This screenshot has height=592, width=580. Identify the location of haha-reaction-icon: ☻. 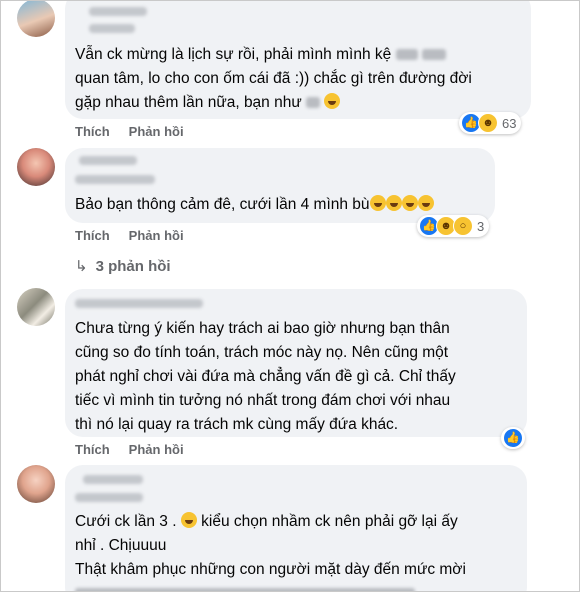
(488, 123).